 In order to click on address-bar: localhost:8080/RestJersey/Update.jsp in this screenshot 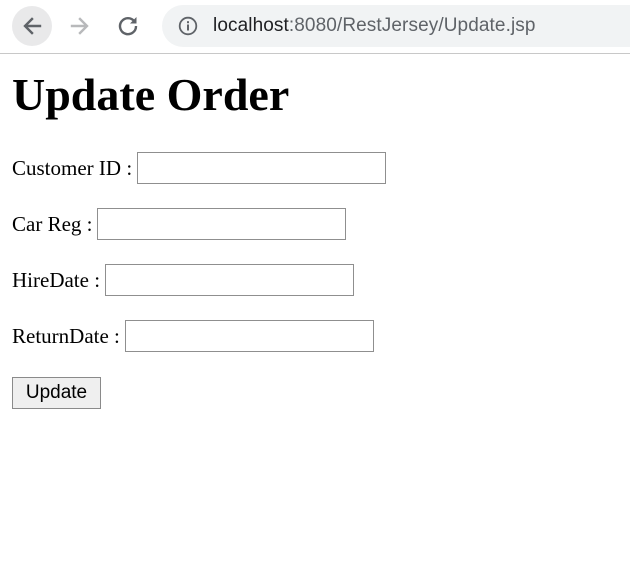, I will do `click(396, 26)`.